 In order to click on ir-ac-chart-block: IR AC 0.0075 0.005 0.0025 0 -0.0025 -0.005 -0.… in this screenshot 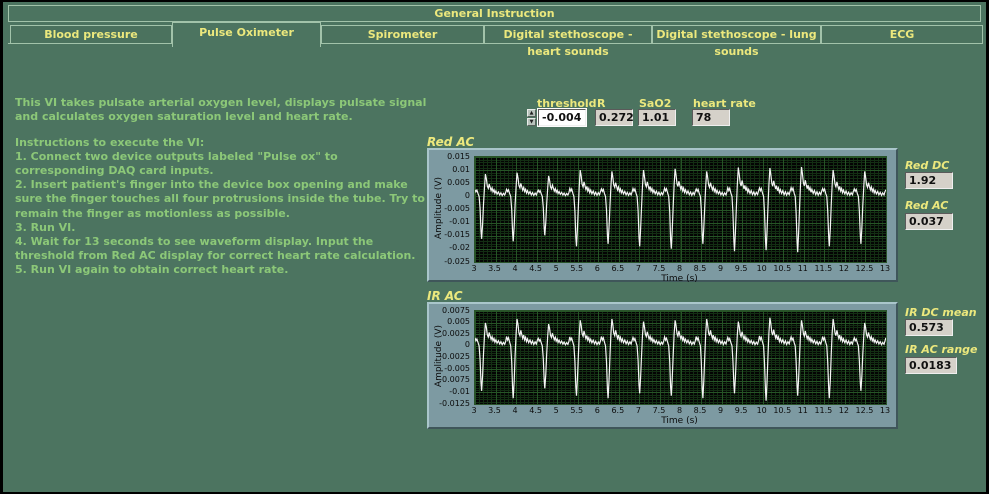, I will do `click(662, 359)`.